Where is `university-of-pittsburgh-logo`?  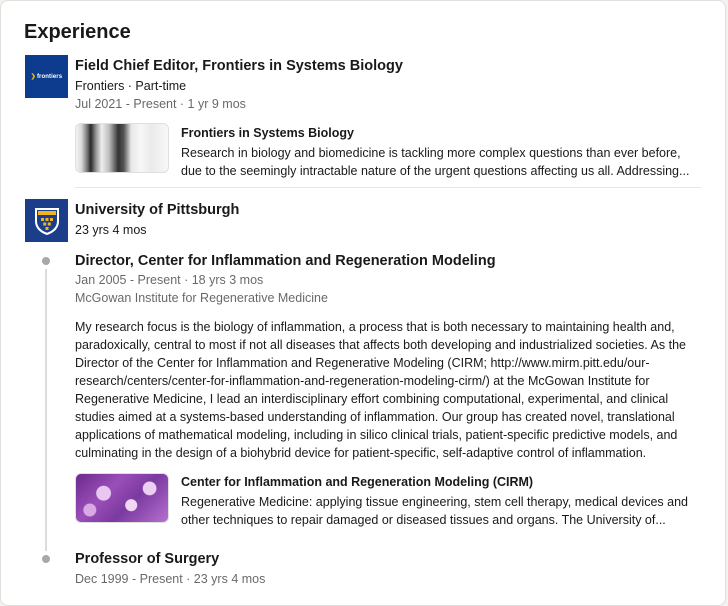
university-of-pittsburgh-logo is located at coordinates (46, 220).